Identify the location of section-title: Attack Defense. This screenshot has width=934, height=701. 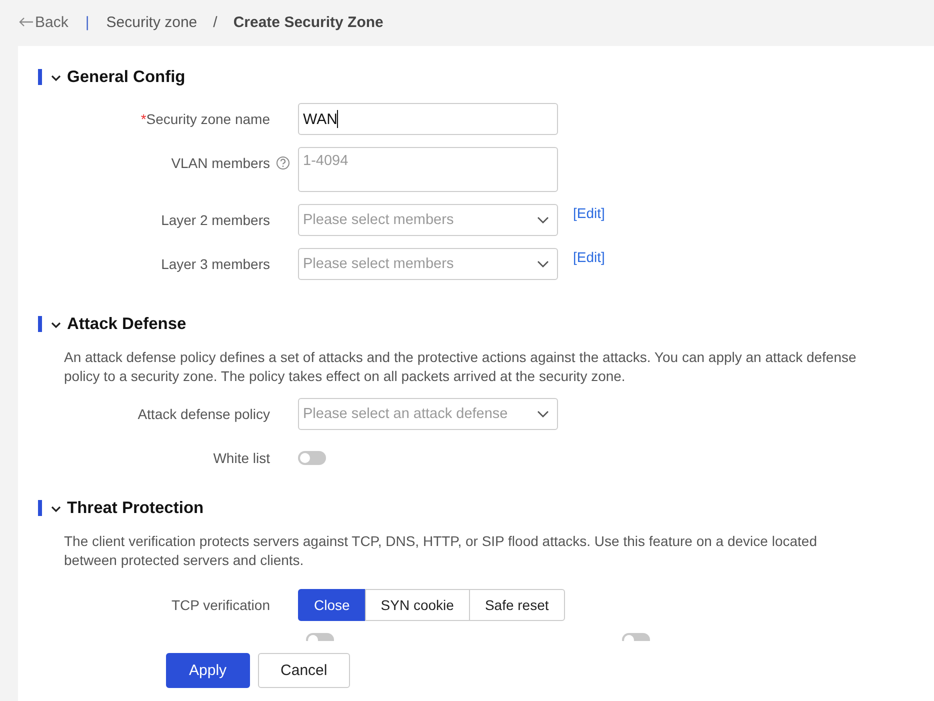
(126, 324).